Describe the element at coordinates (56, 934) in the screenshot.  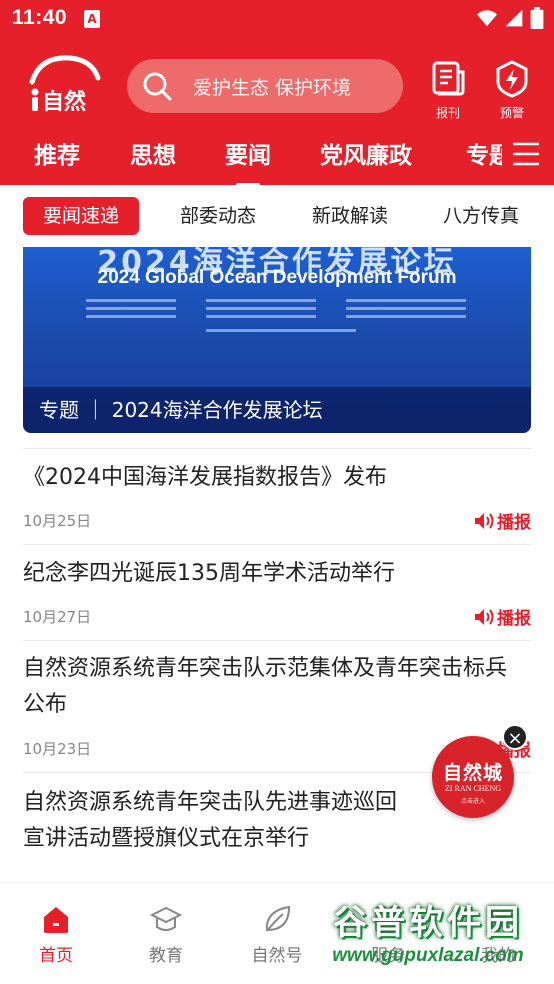
I see `nav-home: 首页` at that location.